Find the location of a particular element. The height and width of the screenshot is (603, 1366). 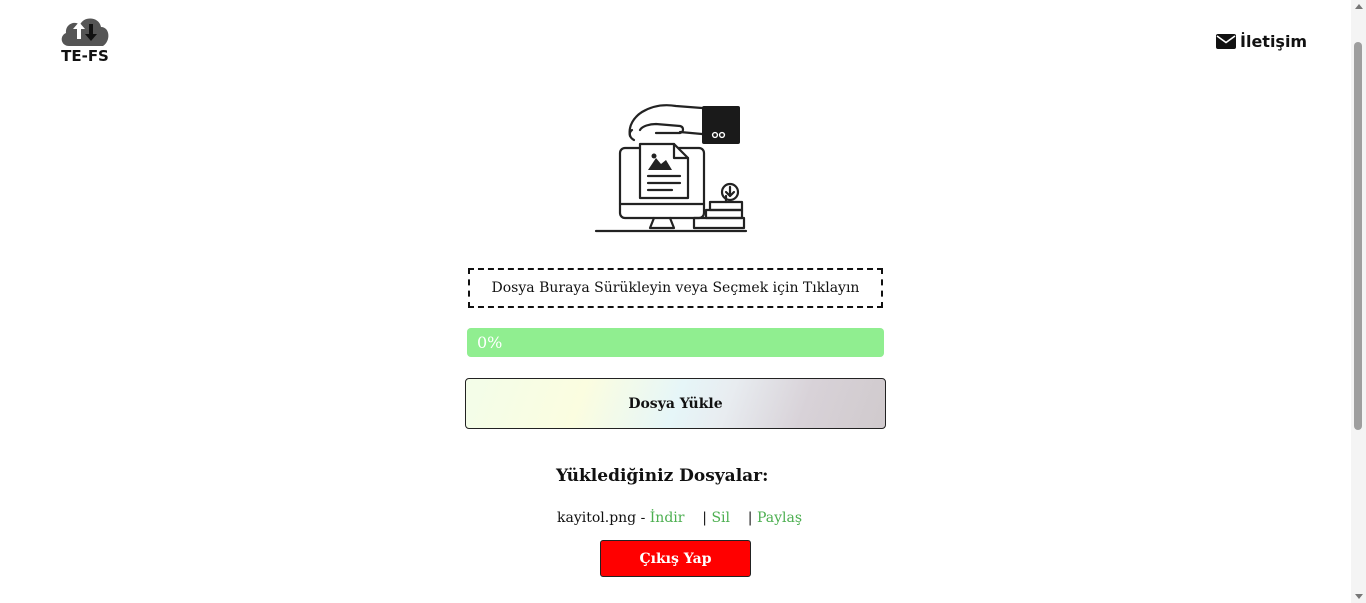

list-item: kayitol.png - İndir | Sil | Paylaş is located at coordinates (679, 518).